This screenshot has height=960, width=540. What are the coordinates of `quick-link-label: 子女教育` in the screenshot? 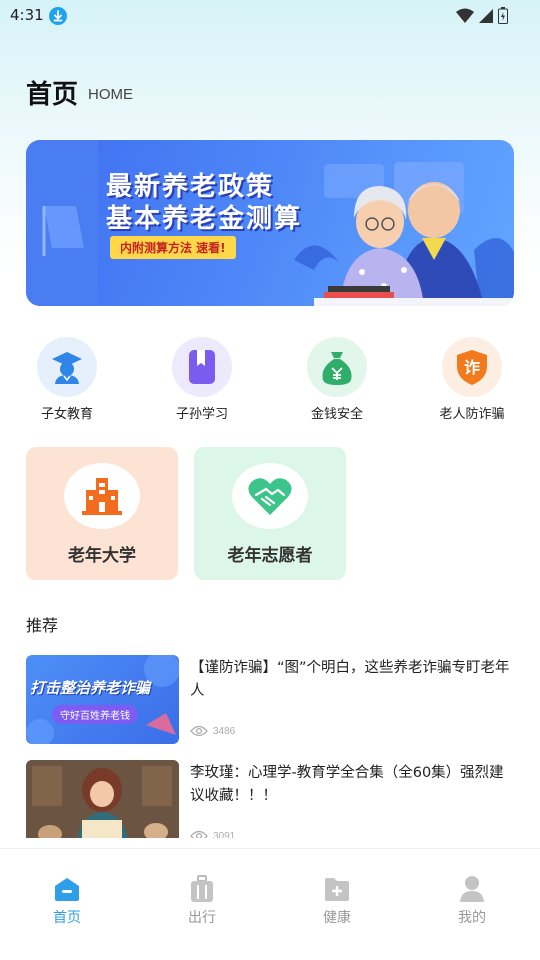 It's located at (66, 414).